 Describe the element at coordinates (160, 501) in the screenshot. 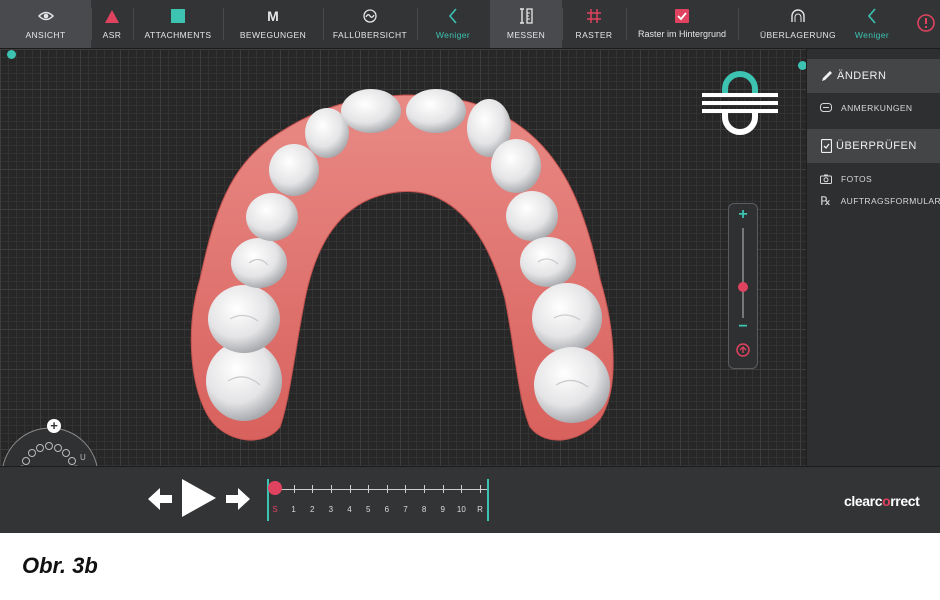

I see `previous-stage-button` at that location.